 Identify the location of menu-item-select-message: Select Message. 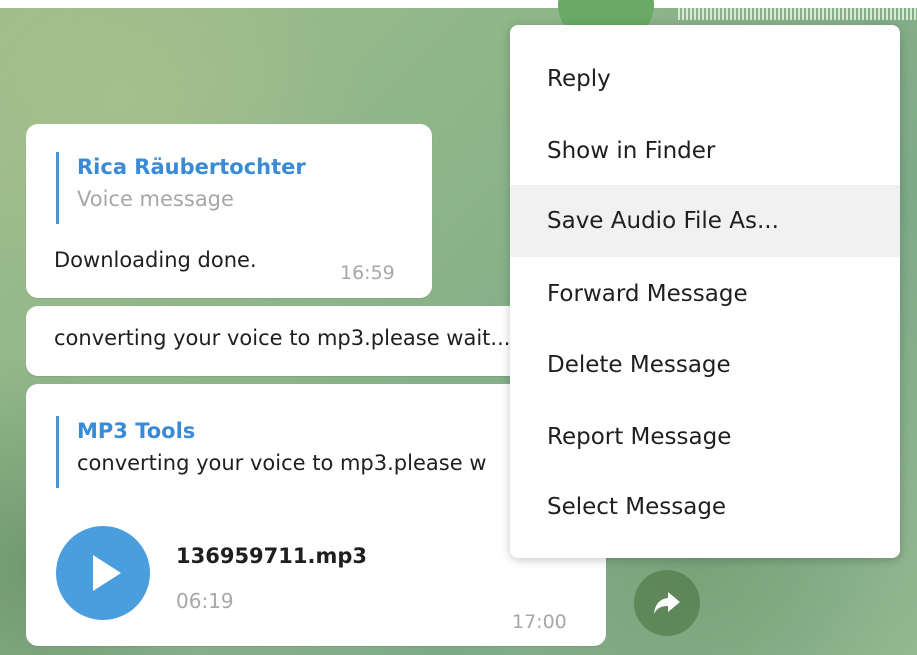
(705, 507).